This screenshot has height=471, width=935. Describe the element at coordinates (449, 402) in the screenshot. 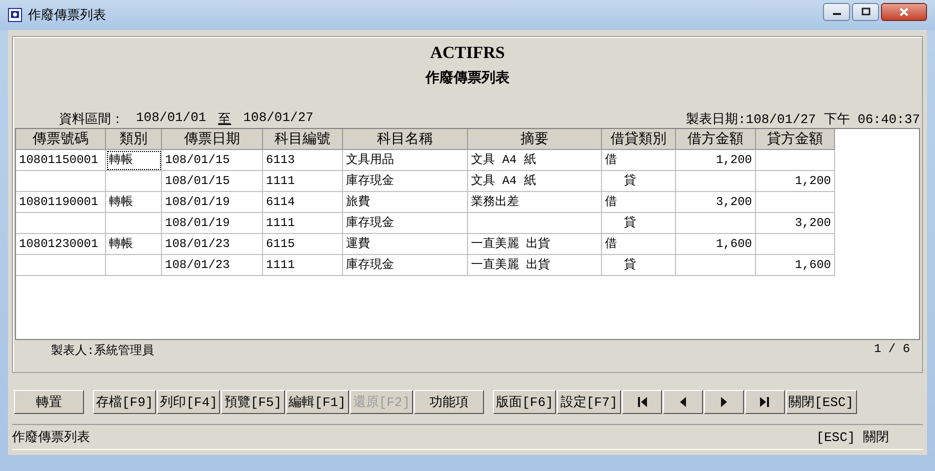

I see `toolbar-button: 功能項` at that location.